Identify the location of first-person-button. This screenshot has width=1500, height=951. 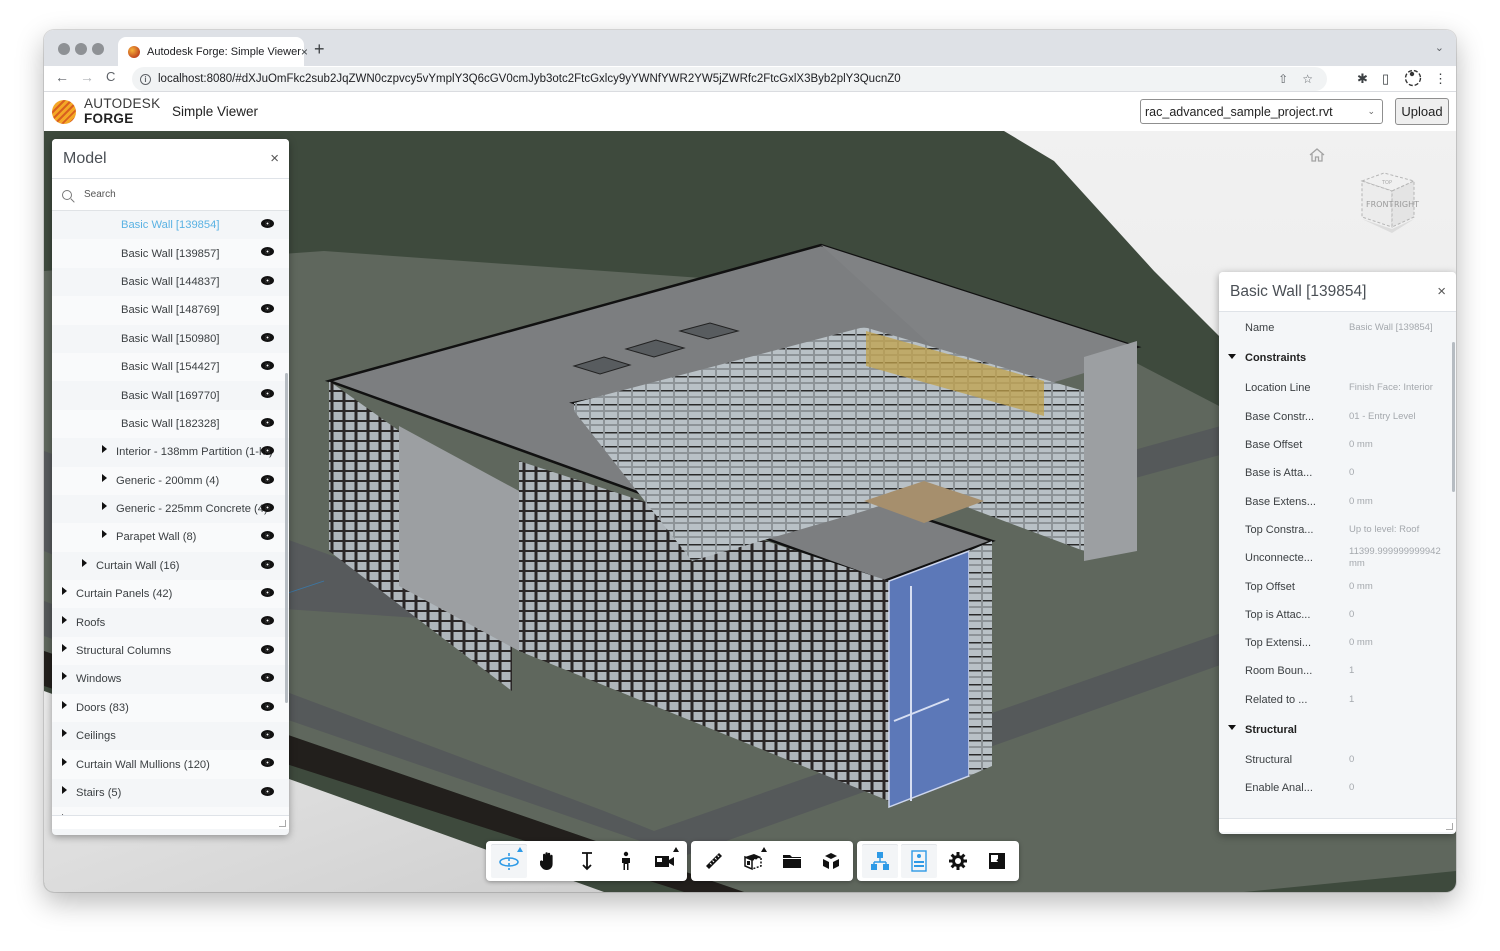
(626, 861).